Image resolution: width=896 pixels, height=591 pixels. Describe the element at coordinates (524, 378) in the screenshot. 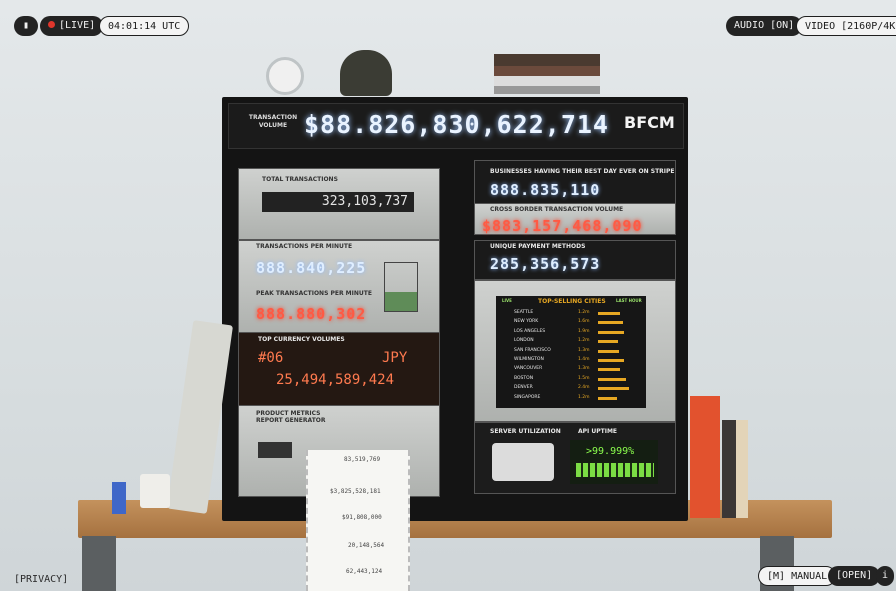

I see `city-name: BOSTON` at that location.